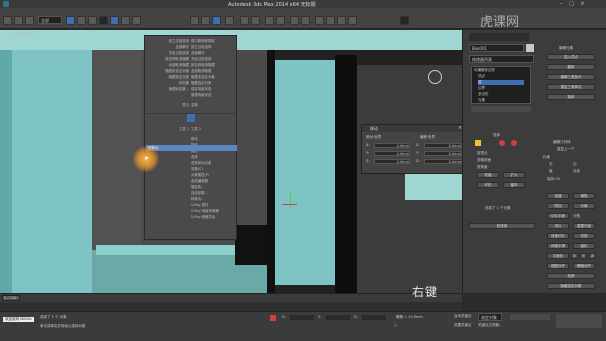 This screenshot has height=341, width=606. What do you see at coordinates (290, 200) in the screenshot?
I see `gizmo-y-axis` at bounding box center [290, 200].